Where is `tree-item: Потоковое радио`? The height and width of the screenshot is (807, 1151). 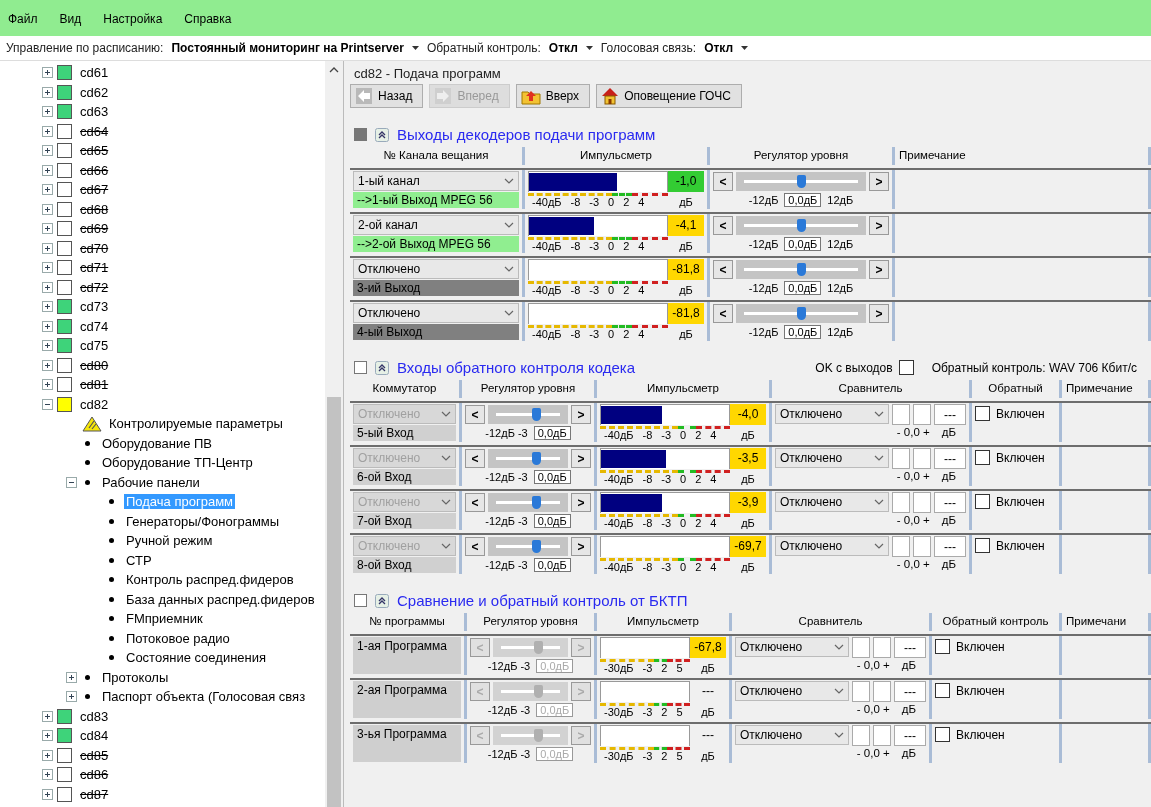
tree-item: Потоковое радио is located at coordinates (178, 638).